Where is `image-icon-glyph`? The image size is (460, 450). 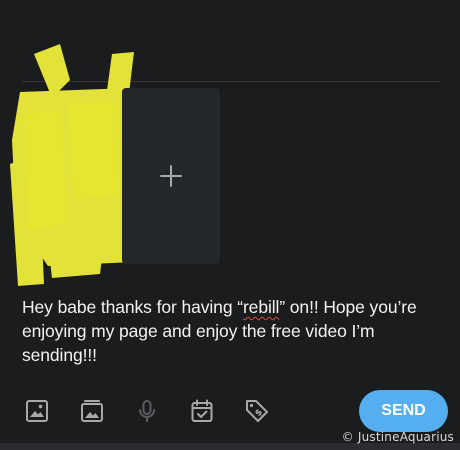
image-icon-glyph is located at coordinates (37, 411).